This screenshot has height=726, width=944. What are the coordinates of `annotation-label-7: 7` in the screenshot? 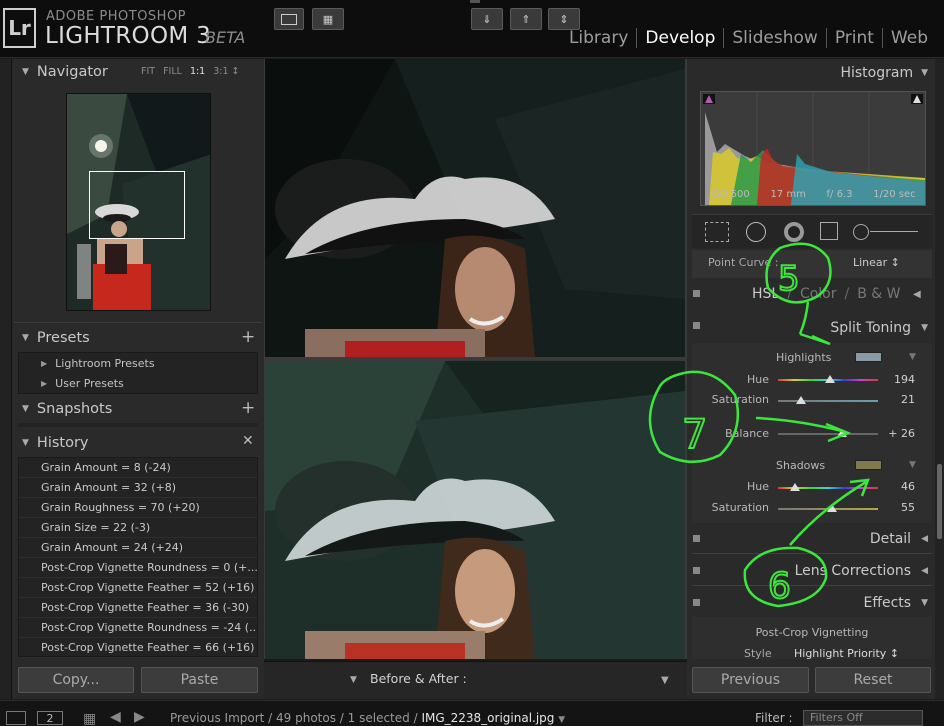 It's located at (694, 435).